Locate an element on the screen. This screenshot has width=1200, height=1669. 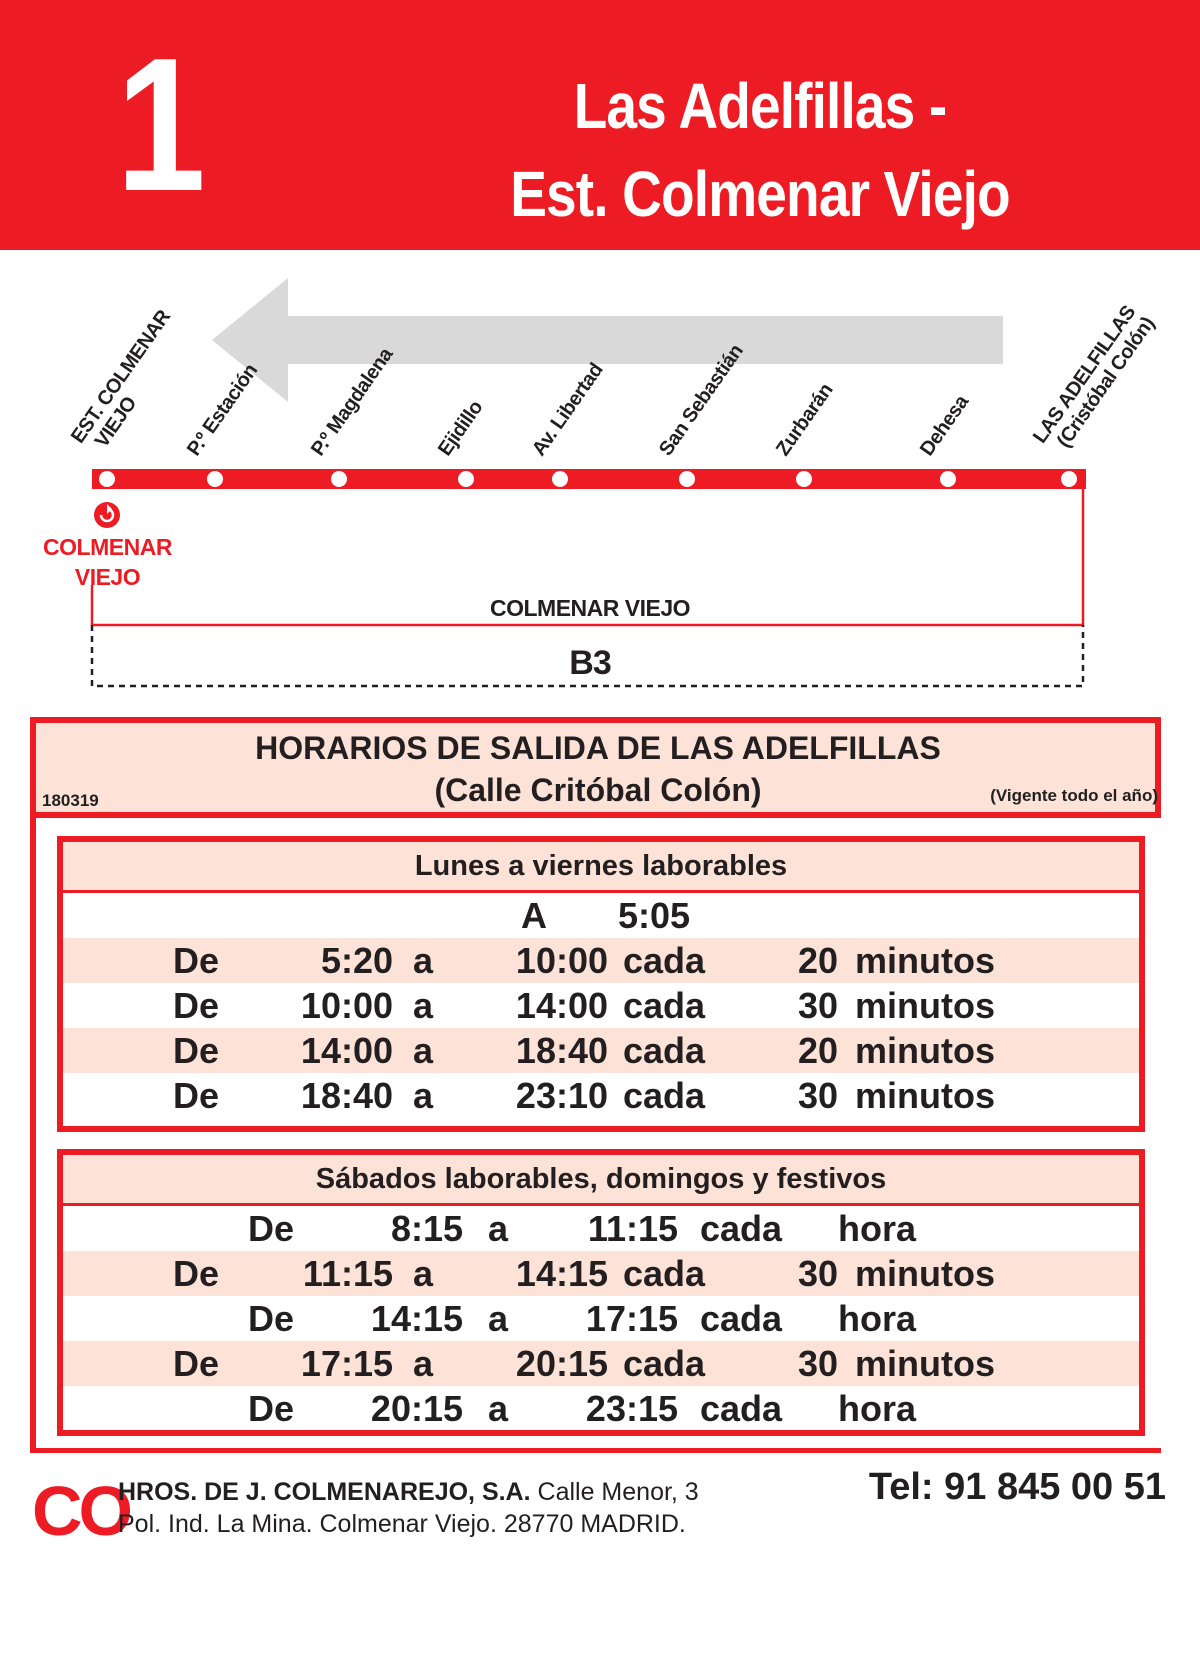
schedule-row: De 18:40 a 23:10 cada 30 minutos is located at coordinates (601, 1095).